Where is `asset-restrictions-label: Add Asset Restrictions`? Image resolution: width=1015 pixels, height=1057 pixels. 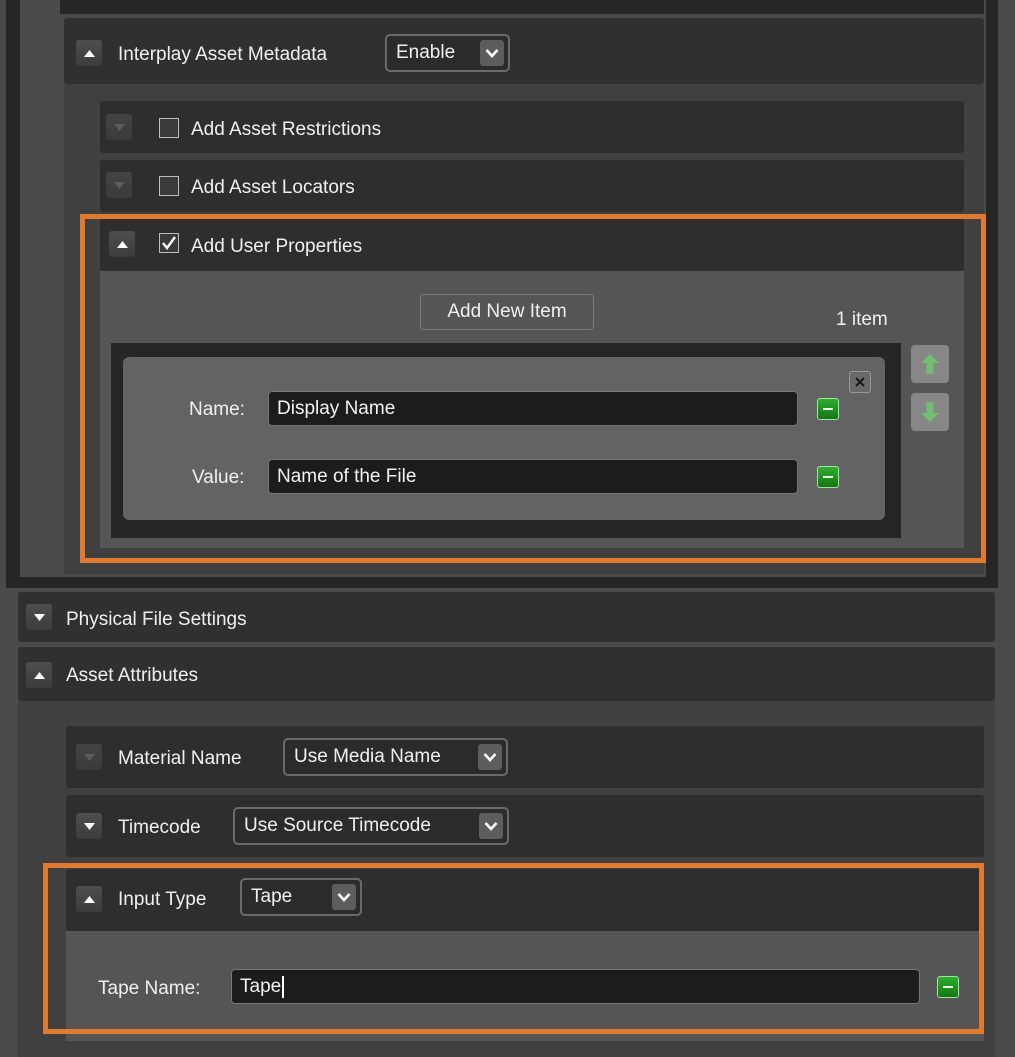 asset-restrictions-label: Add Asset Restrictions is located at coordinates (286, 129).